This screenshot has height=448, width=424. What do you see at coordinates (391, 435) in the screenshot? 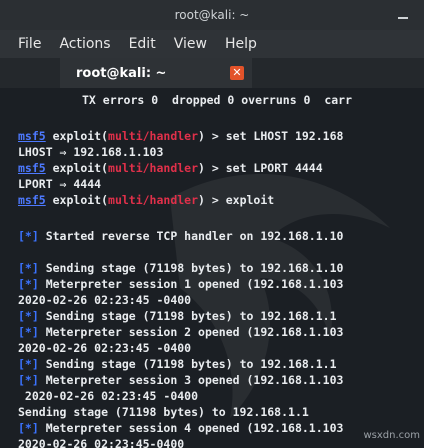
I see `watermark-label: wsxdn.com` at bounding box center [391, 435].